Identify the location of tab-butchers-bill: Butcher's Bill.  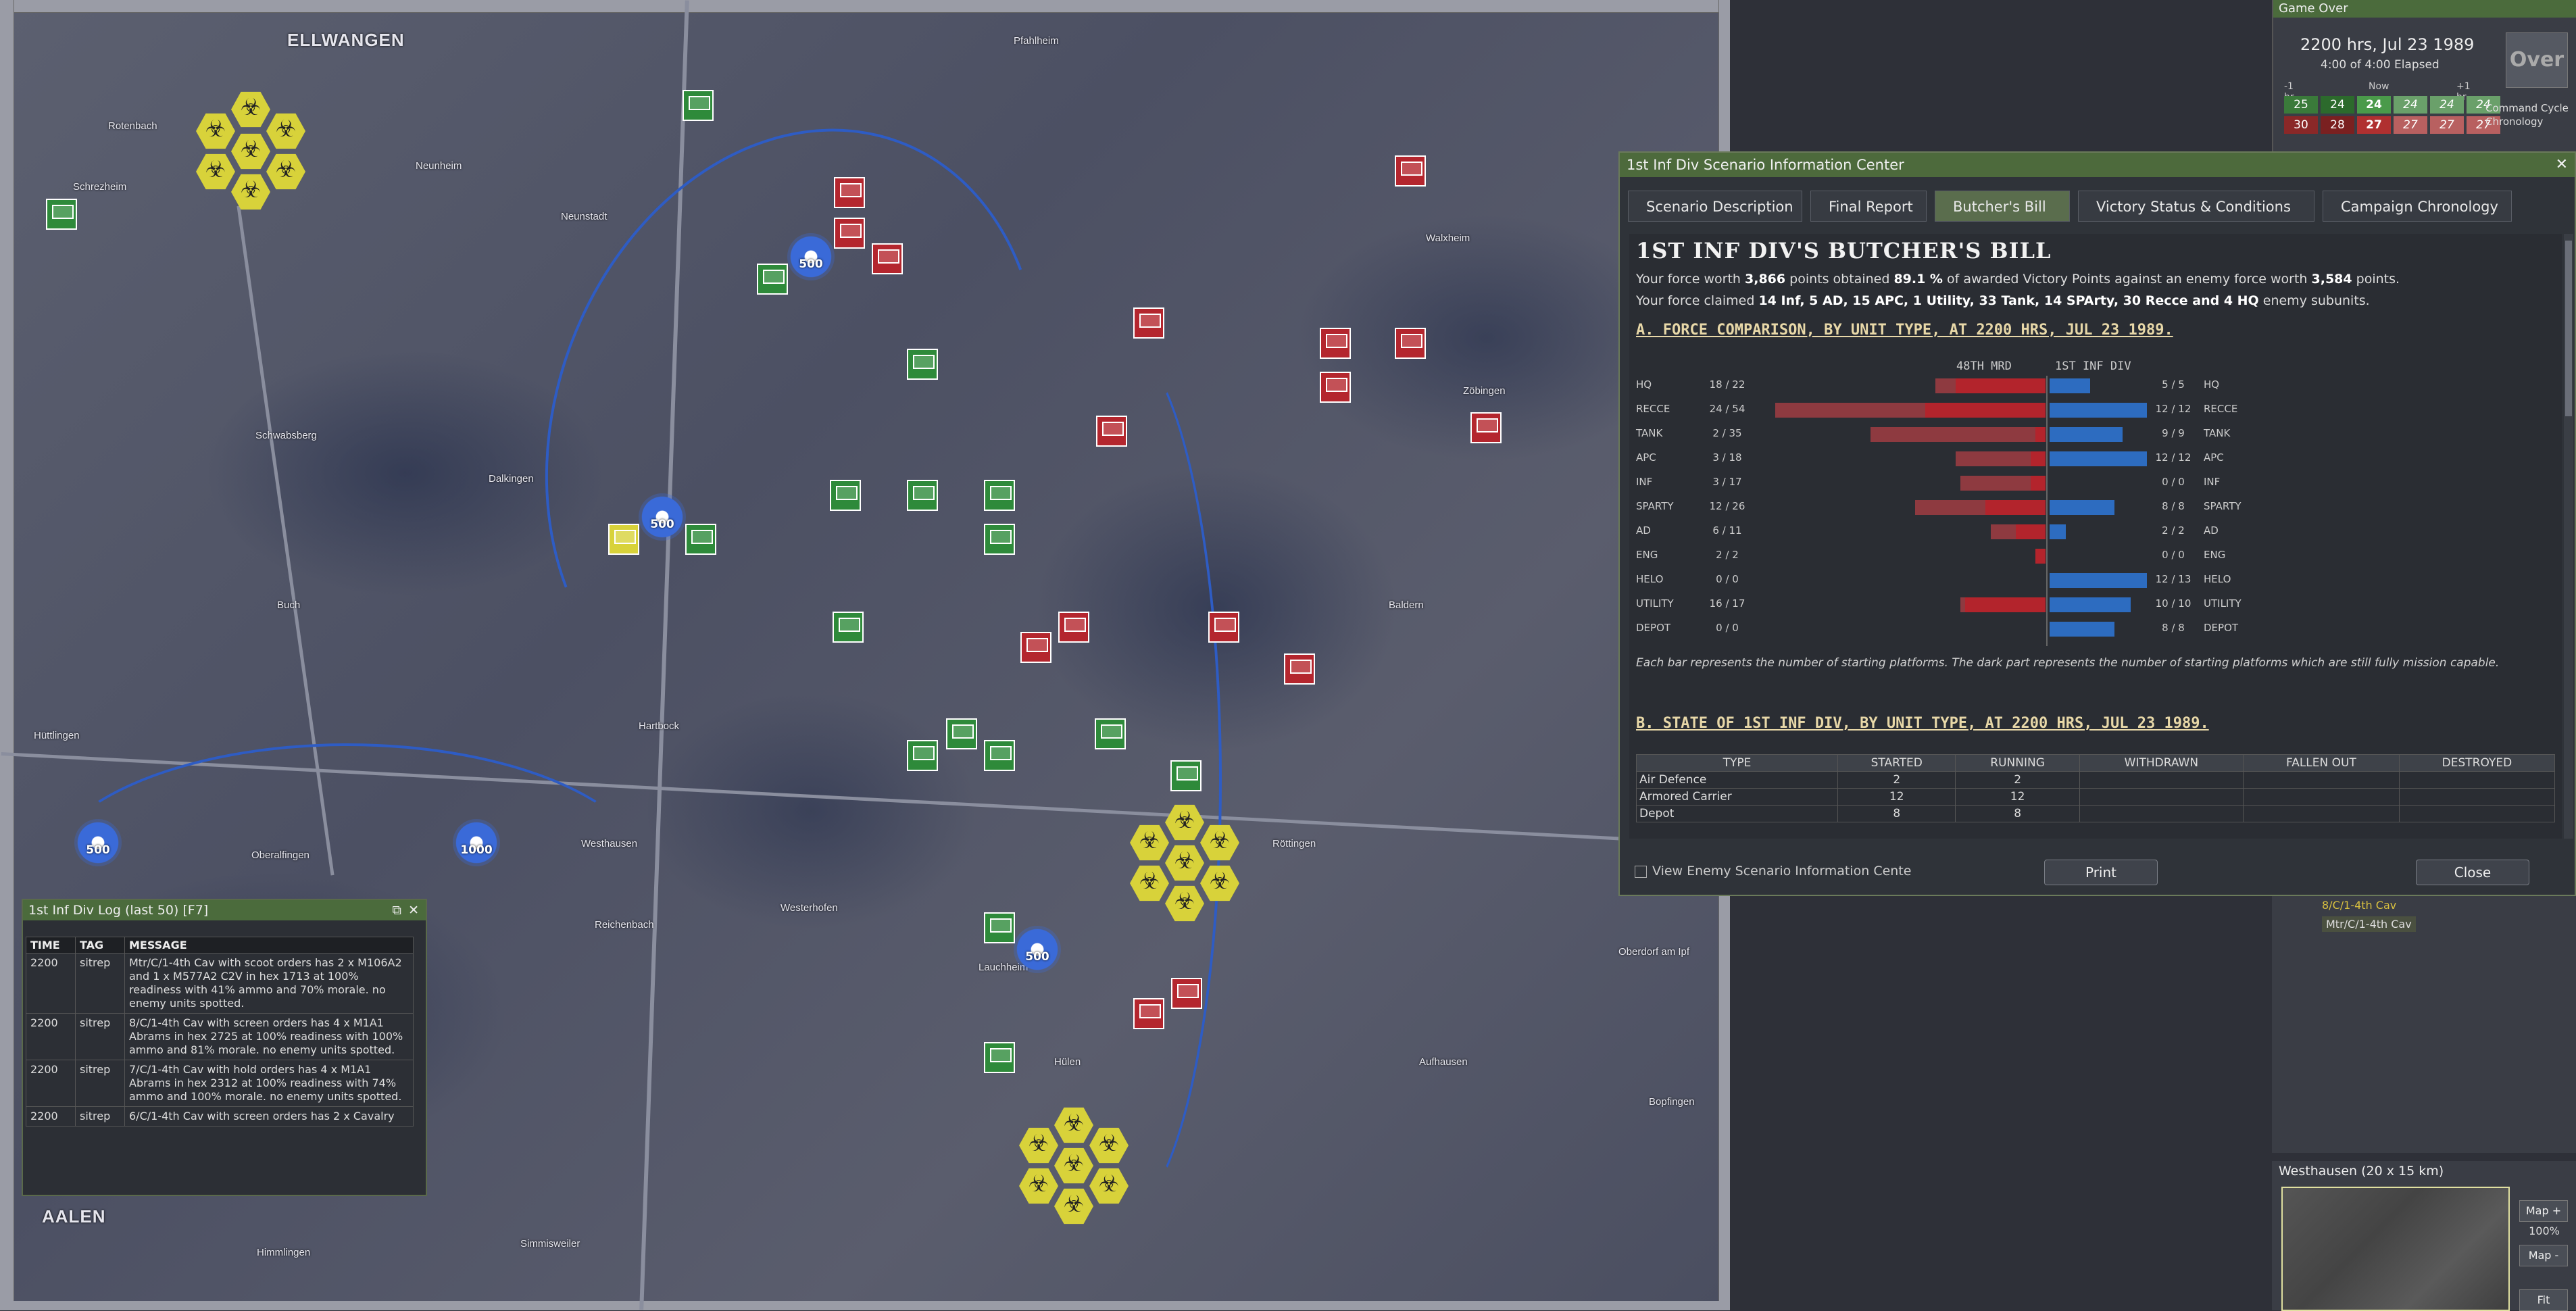
(2003, 206).